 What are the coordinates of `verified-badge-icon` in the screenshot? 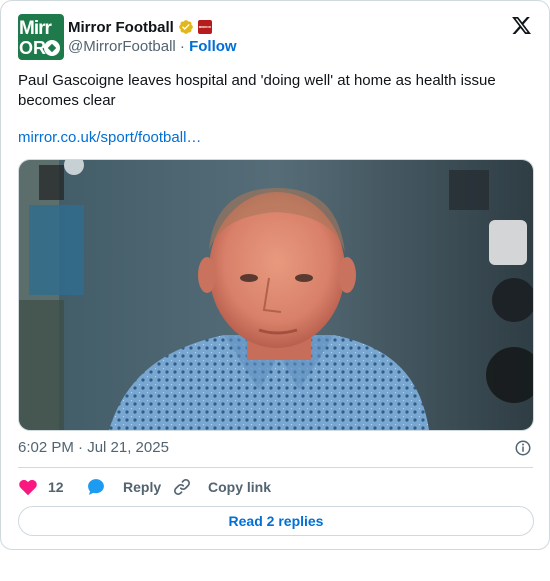 It's located at (185, 27).